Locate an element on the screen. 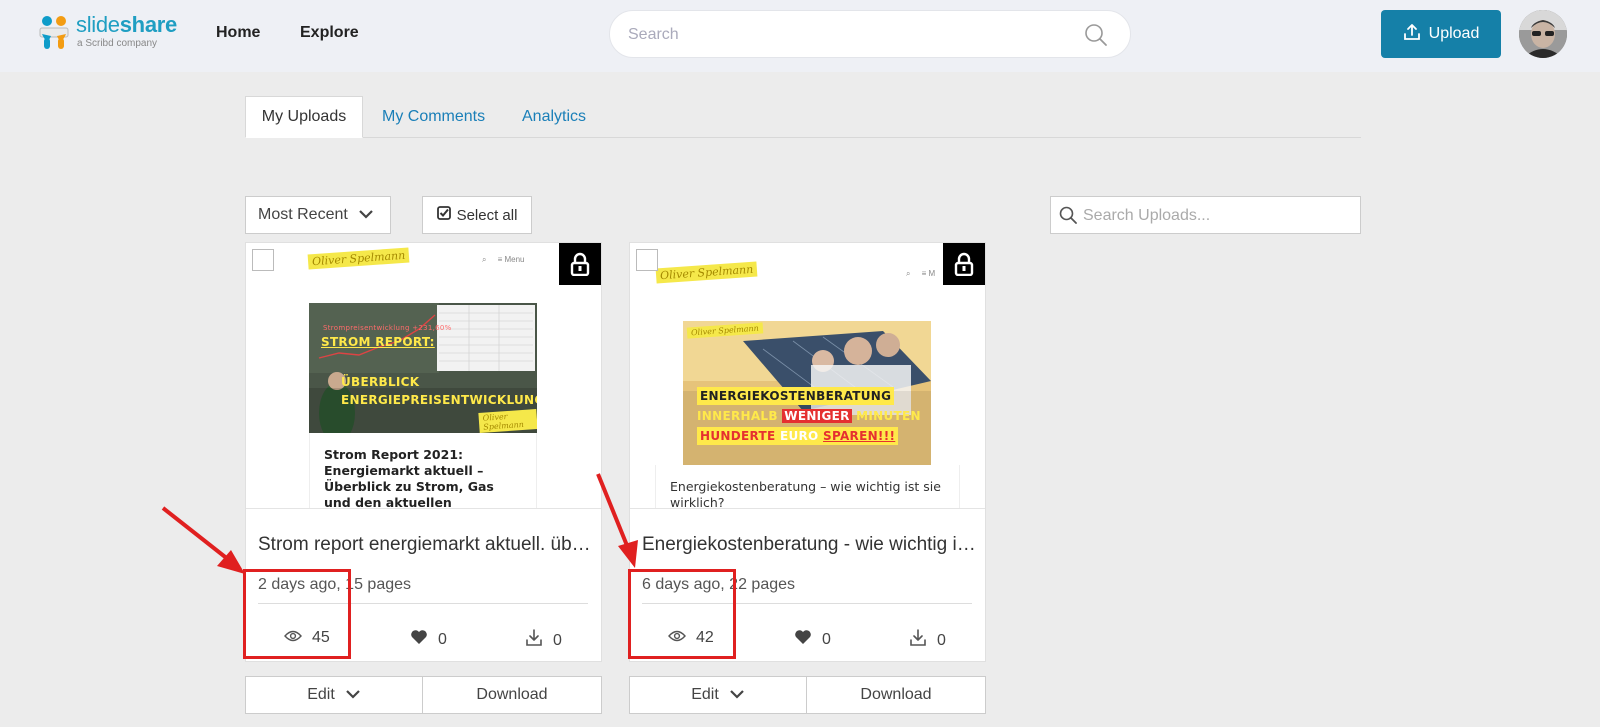 The width and height of the screenshot is (1600, 727). thumbnail-banner-line: ENERGIEPREISENTWICKLUNG is located at coordinates (439, 400).